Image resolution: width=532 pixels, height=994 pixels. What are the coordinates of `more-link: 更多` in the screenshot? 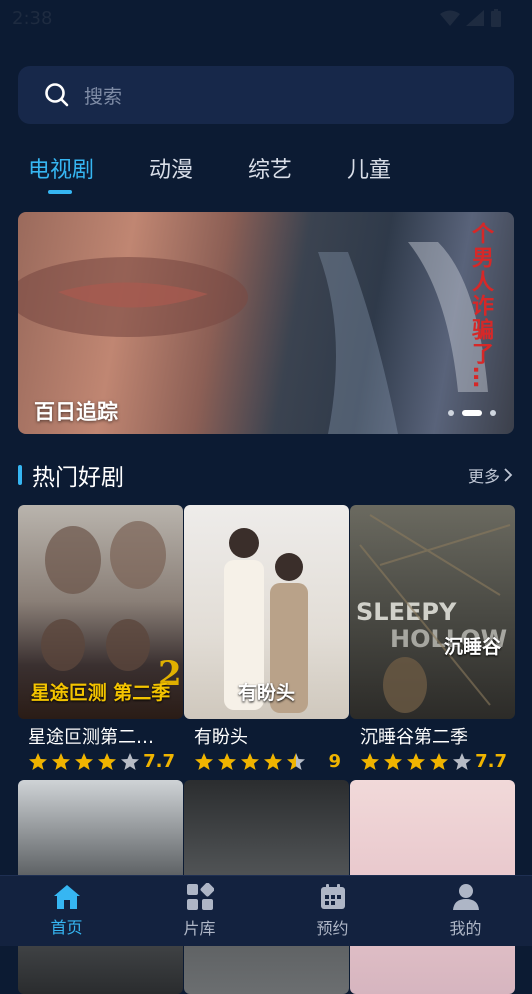 It's located at (491, 475).